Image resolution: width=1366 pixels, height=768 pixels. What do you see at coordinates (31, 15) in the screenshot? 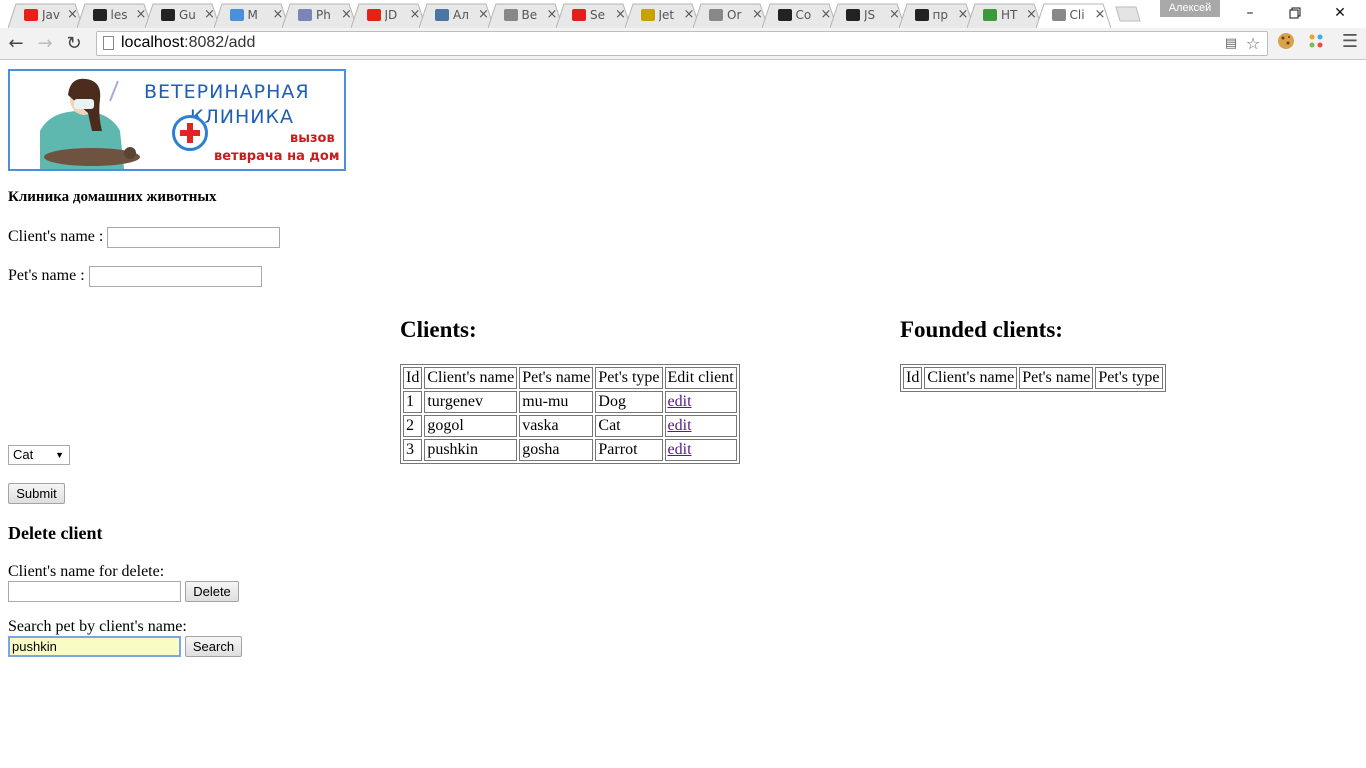
I see `youtube-icon` at bounding box center [31, 15].